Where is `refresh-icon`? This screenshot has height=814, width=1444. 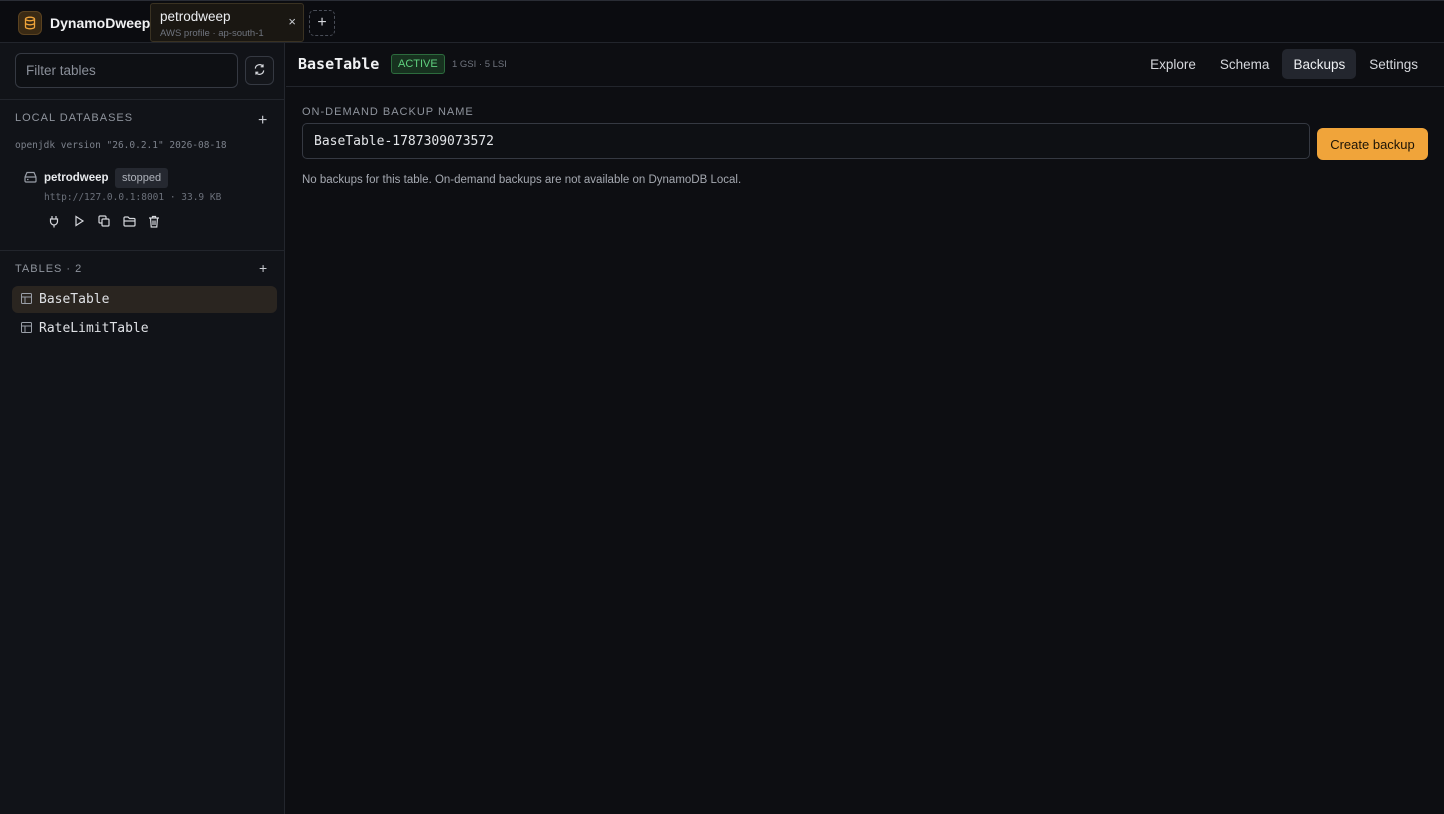
refresh-icon is located at coordinates (259, 71).